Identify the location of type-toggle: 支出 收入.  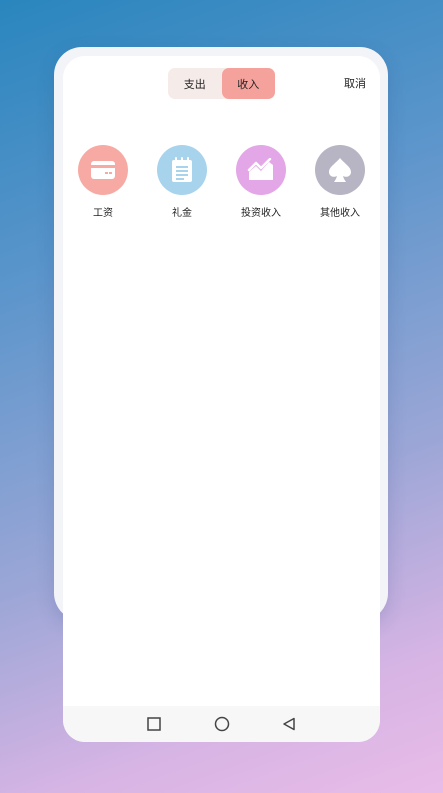
(221, 83).